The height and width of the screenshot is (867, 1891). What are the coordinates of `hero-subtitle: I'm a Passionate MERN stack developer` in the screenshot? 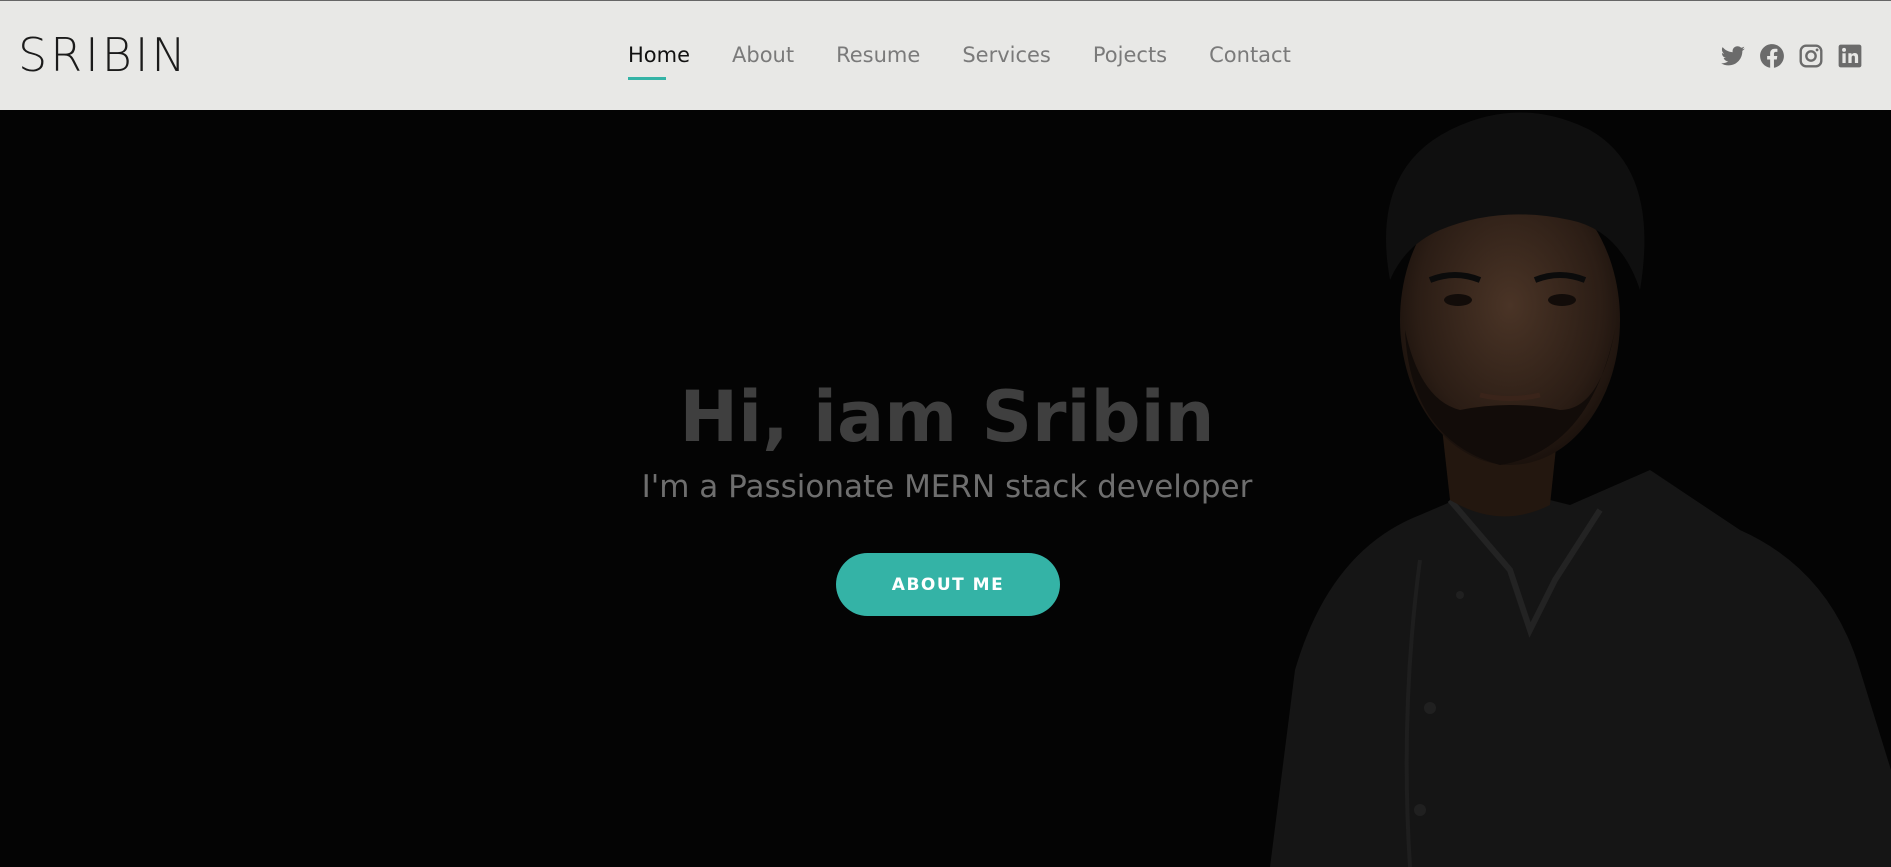 It's located at (947, 487).